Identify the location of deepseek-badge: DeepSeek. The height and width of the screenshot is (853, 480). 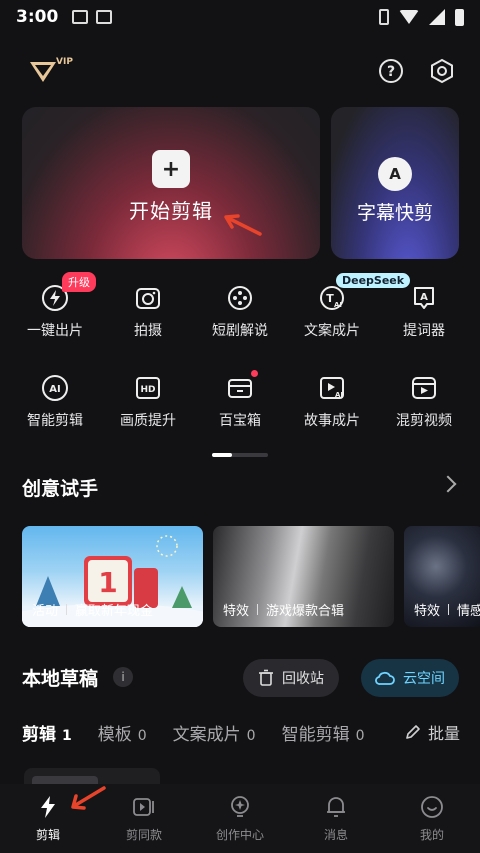
(373, 280).